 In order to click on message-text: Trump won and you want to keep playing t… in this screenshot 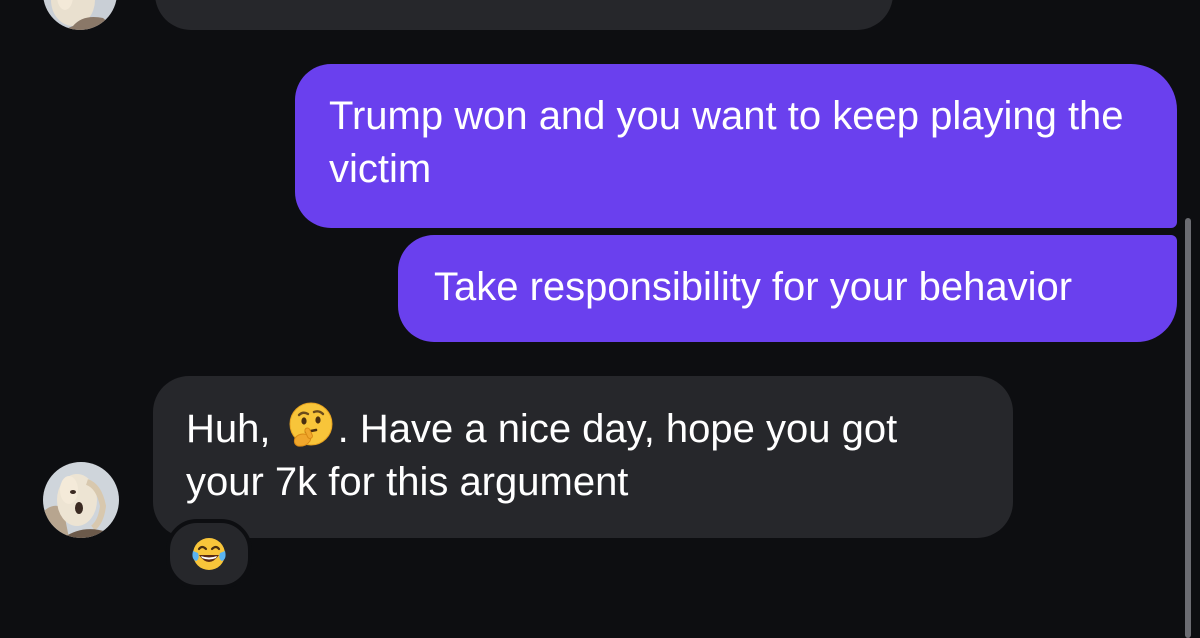, I will do `click(726, 142)`.